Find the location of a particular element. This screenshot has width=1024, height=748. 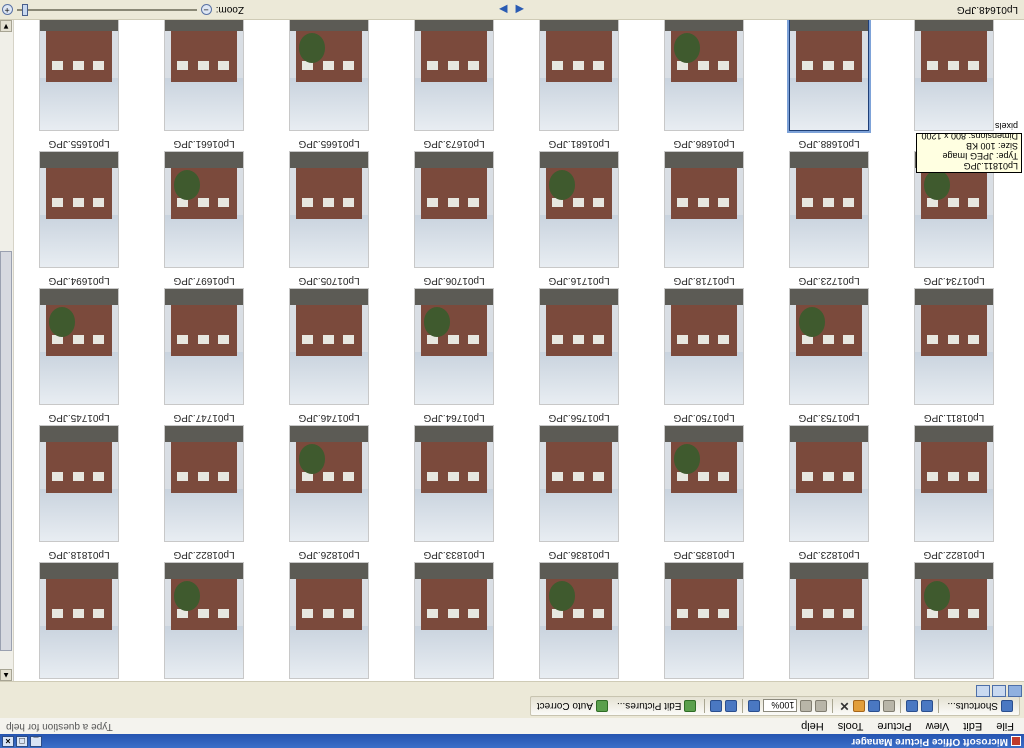

thumbnail-item: Lp01723.JPG is located at coordinates (833, 339).